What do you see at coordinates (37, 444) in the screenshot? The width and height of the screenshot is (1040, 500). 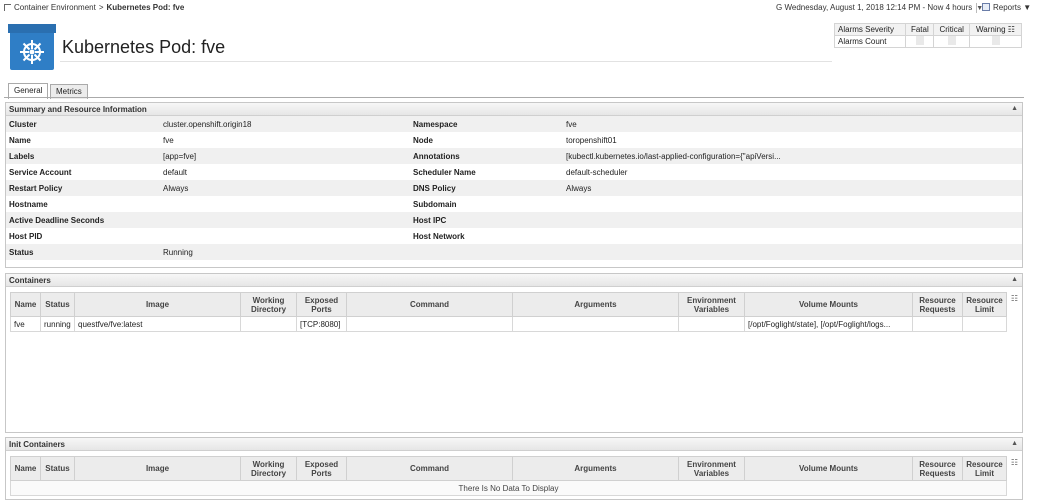 I see `panel-title: Init Containers` at bounding box center [37, 444].